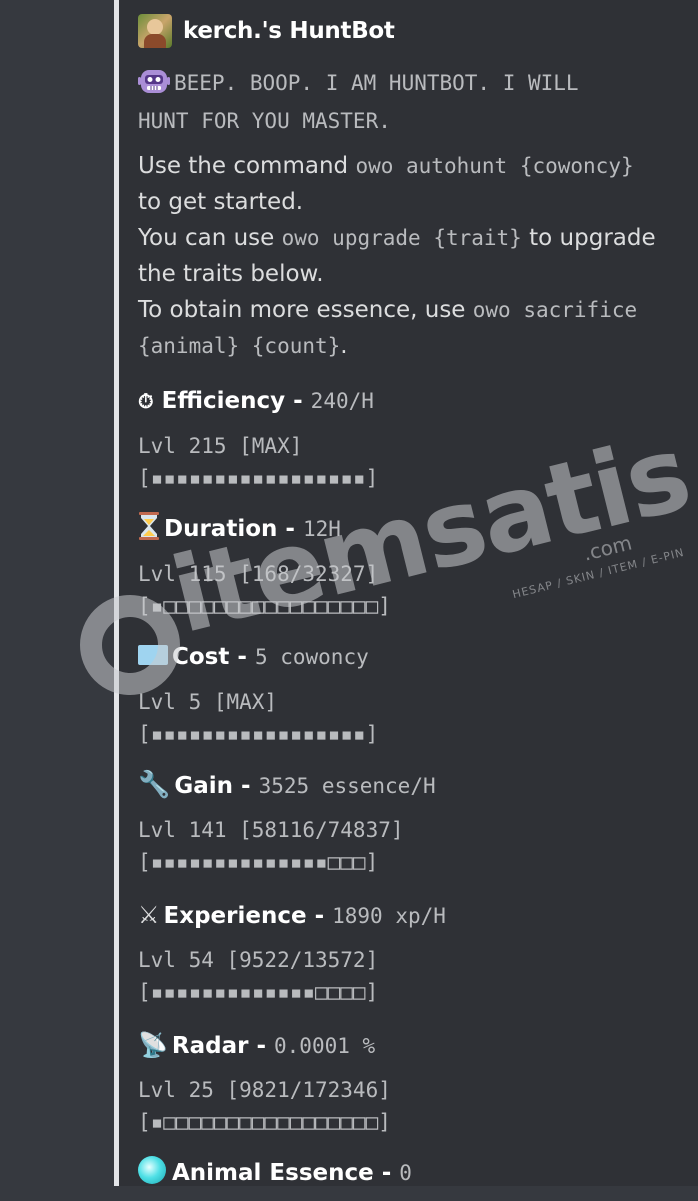  Describe the element at coordinates (223, 401) in the screenshot. I see `field-name: Efficiency` at that location.